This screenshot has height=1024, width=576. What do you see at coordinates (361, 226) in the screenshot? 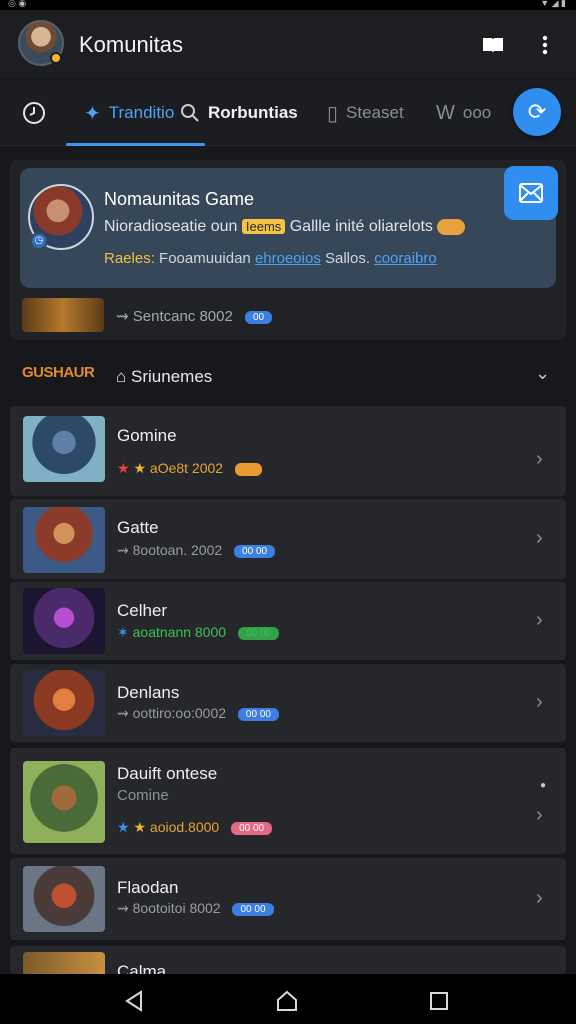
I see `featured-desc-text-2: Gallle inité oliarelots` at bounding box center [361, 226].